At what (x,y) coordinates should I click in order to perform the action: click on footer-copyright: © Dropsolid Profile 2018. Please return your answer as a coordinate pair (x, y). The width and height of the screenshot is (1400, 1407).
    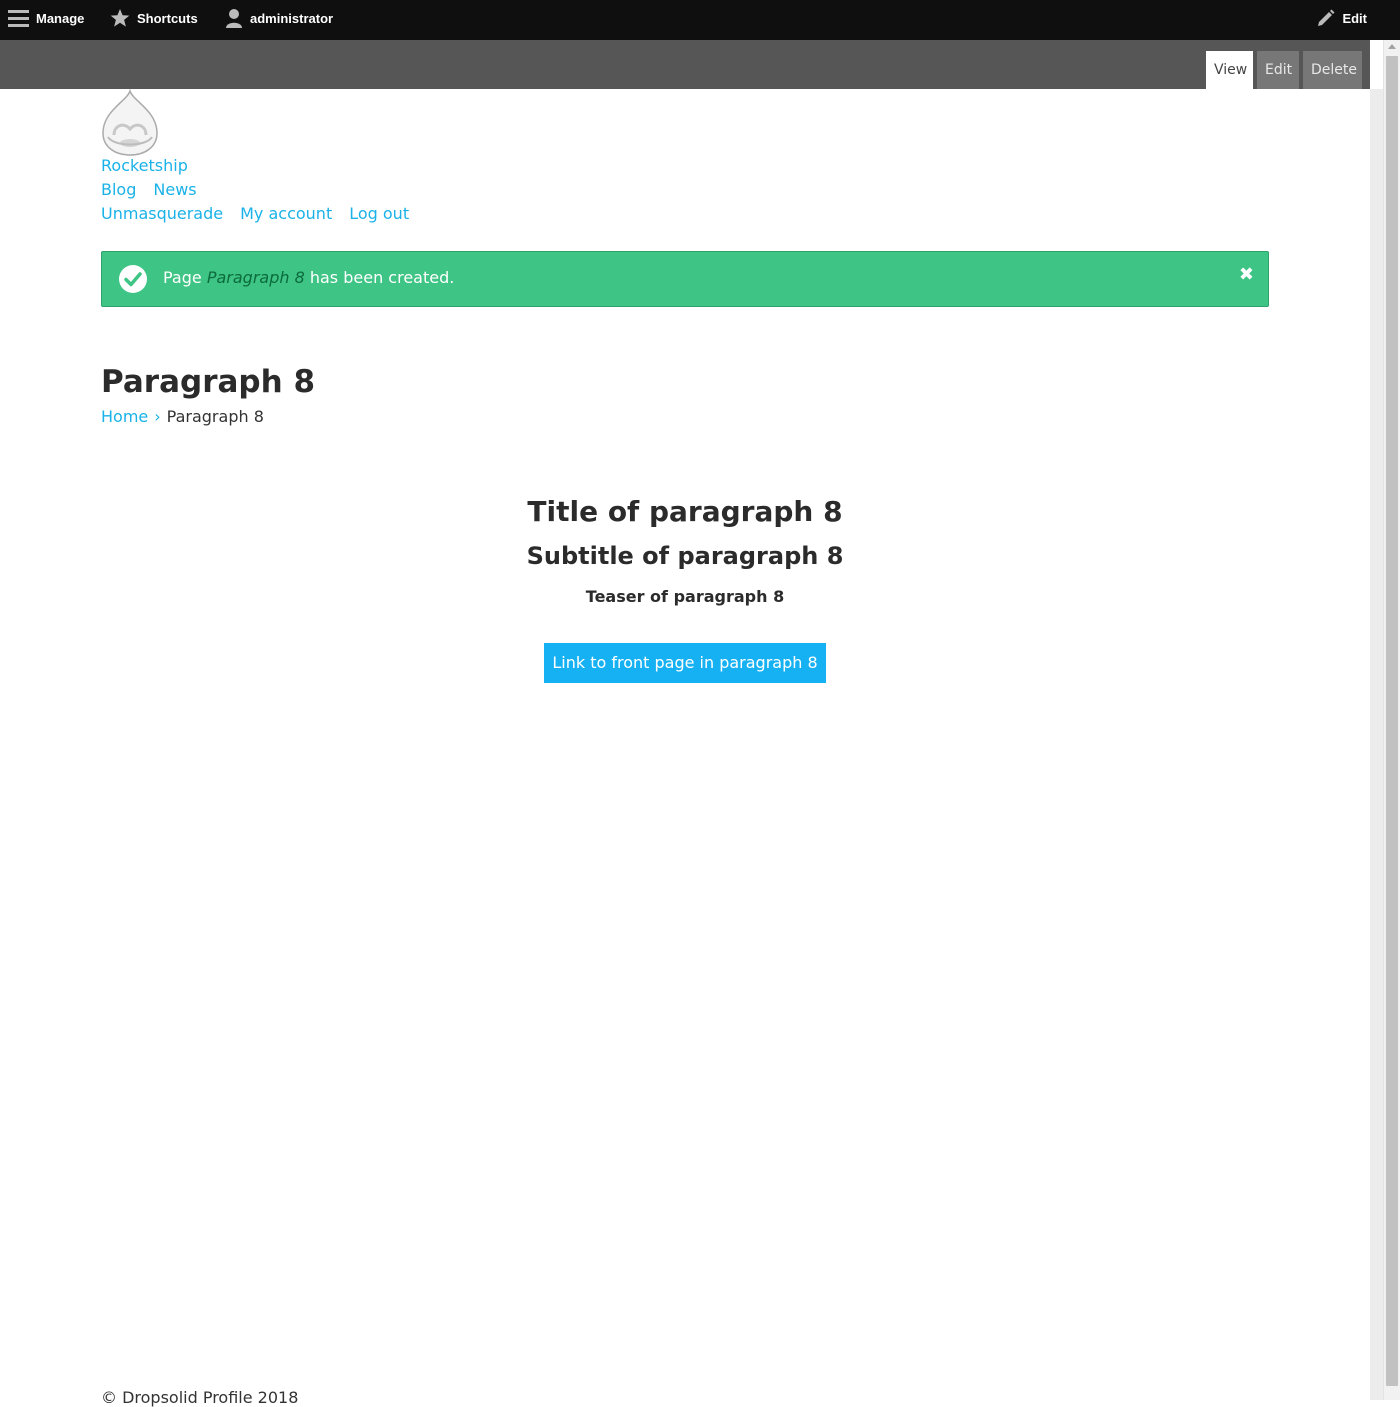
    Looking at the image, I should click on (200, 1397).